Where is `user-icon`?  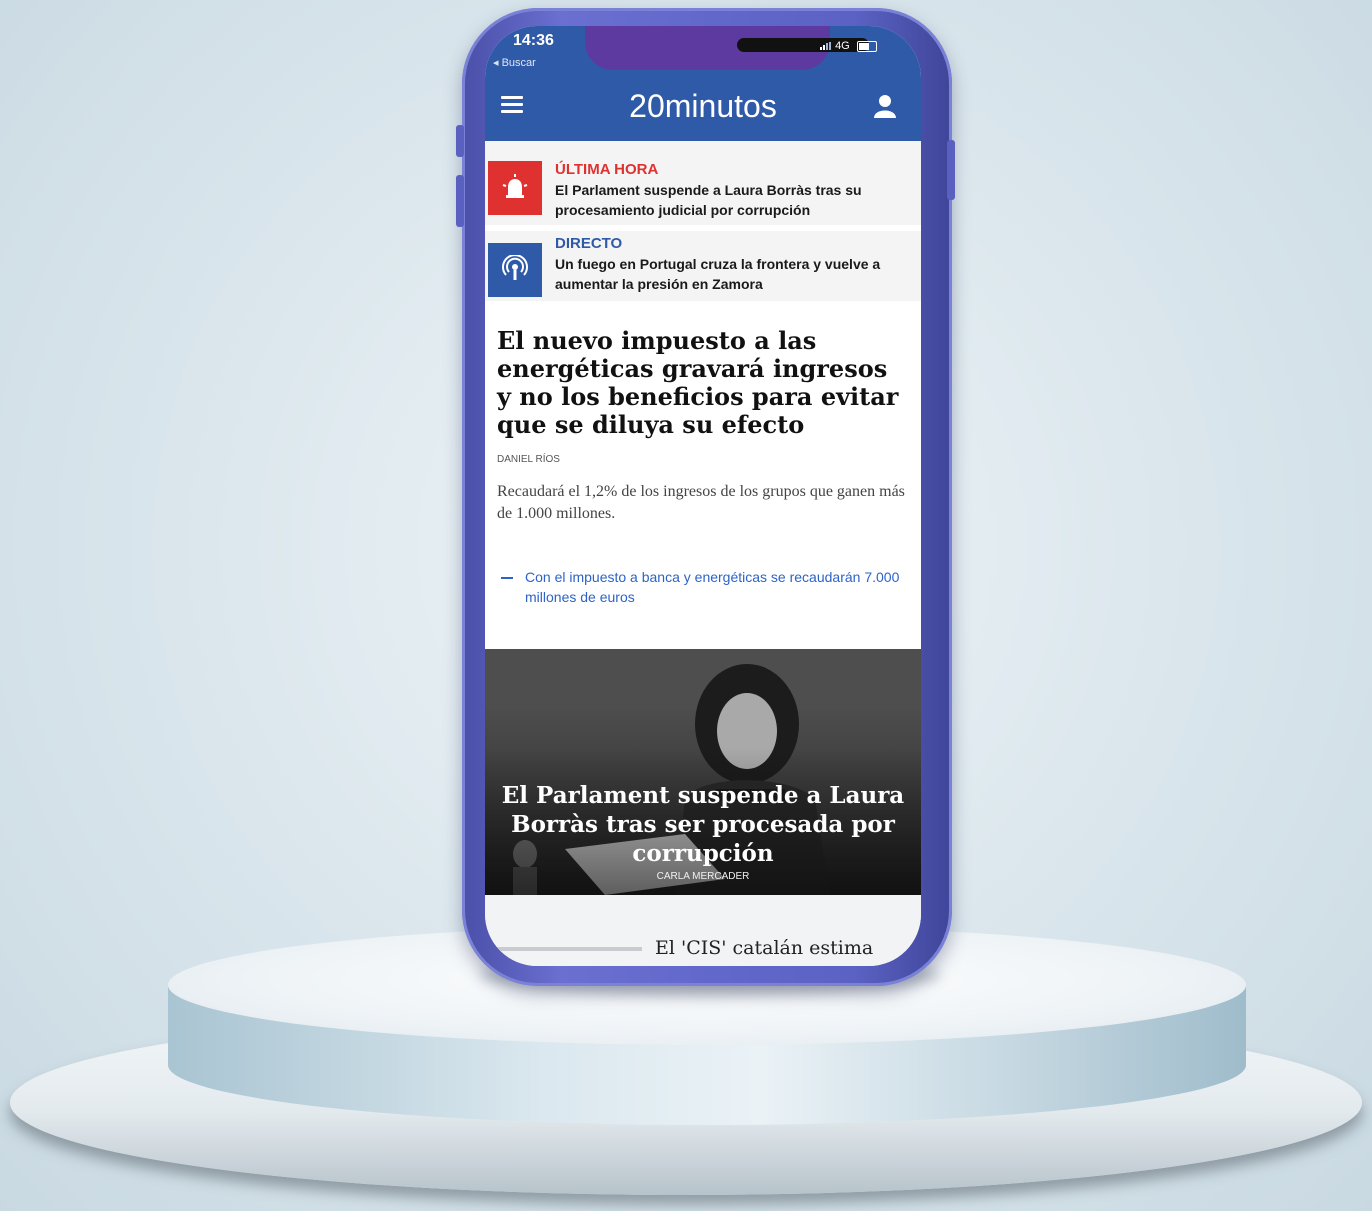 user-icon is located at coordinates (885, 106).